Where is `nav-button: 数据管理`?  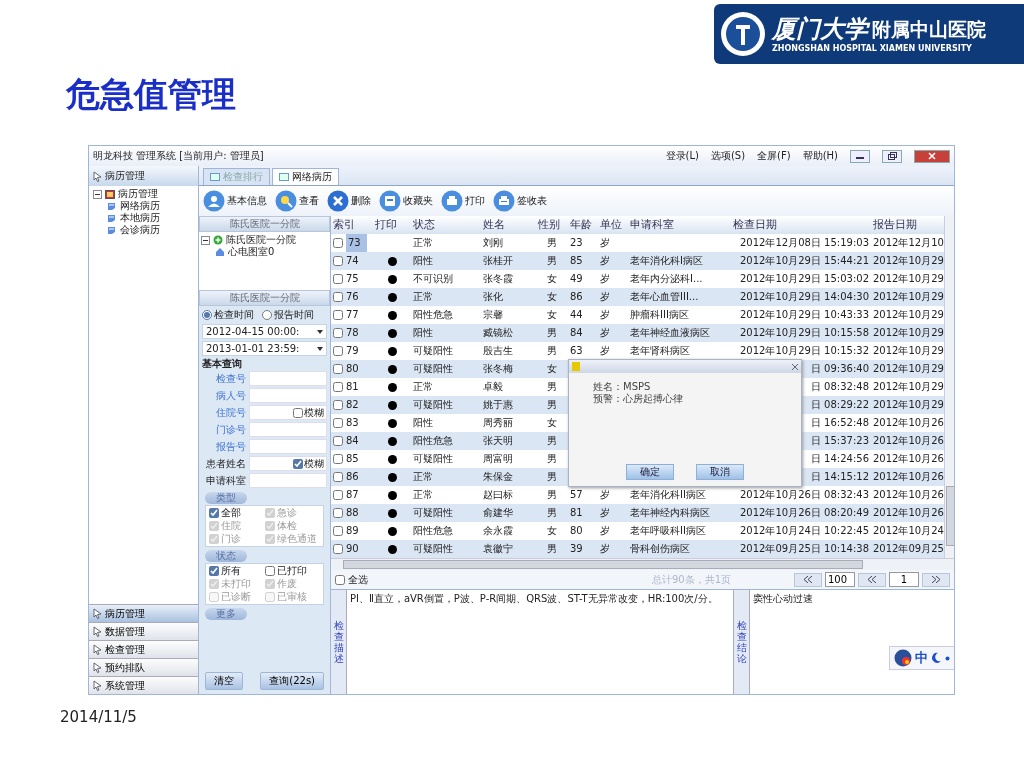 nav-button: 数据管理 is located at coordinates (143, 631).